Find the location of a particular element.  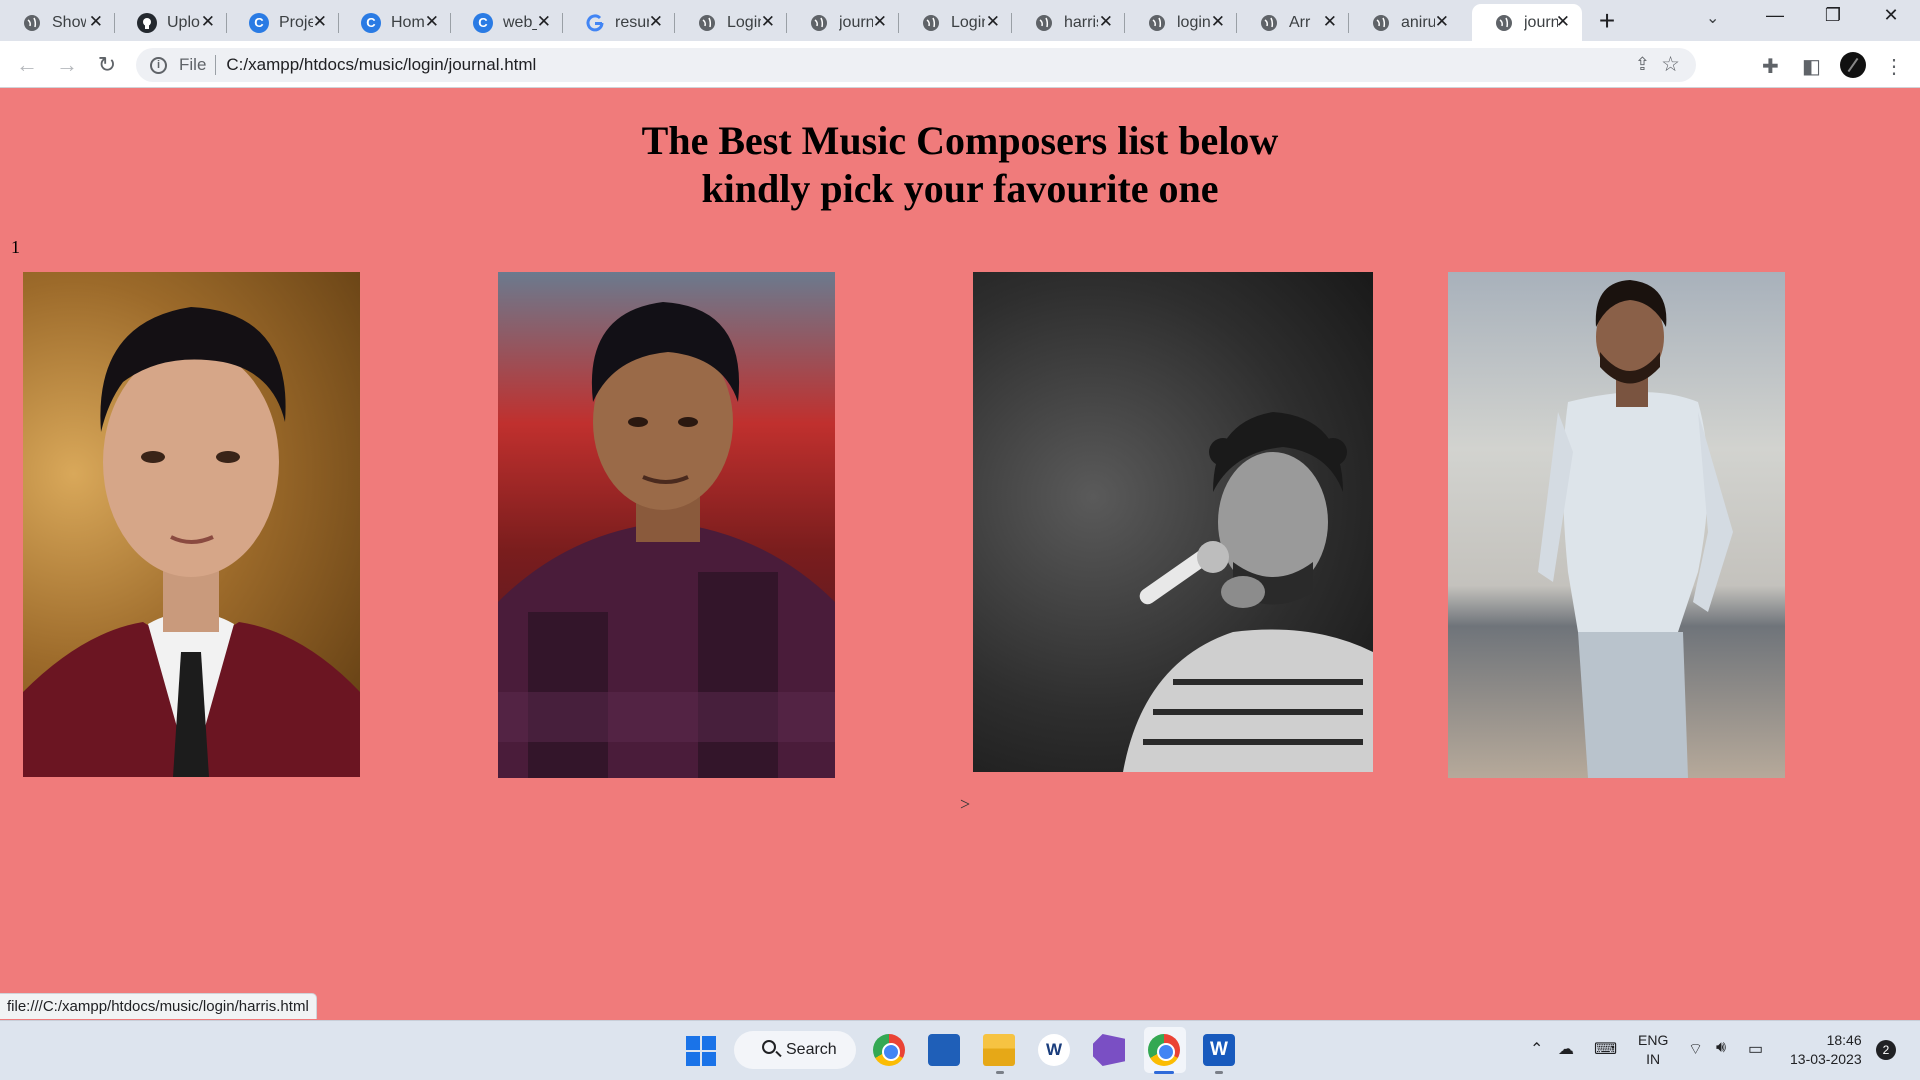

browser-tab-7: Login ✕ is located at coordinates (731, 22).